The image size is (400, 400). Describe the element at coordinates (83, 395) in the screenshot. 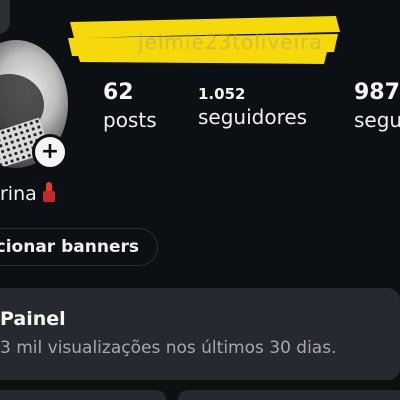

I see `bottom-button-left` at that location.